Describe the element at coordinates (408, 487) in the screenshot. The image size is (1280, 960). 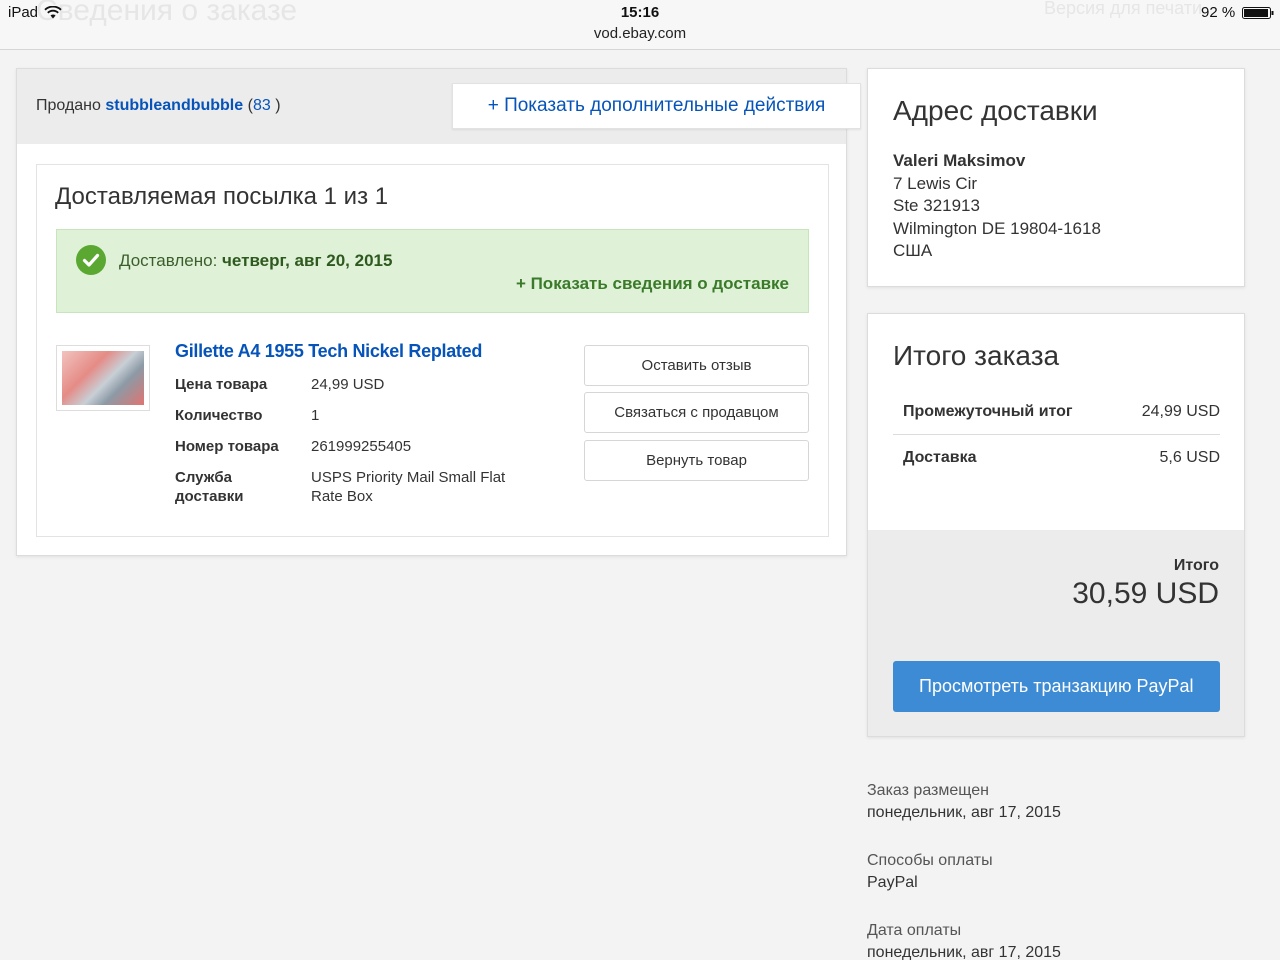
I see `shipping-service-value: USPS Priority Mail Small Flat Rate Box` at that location.